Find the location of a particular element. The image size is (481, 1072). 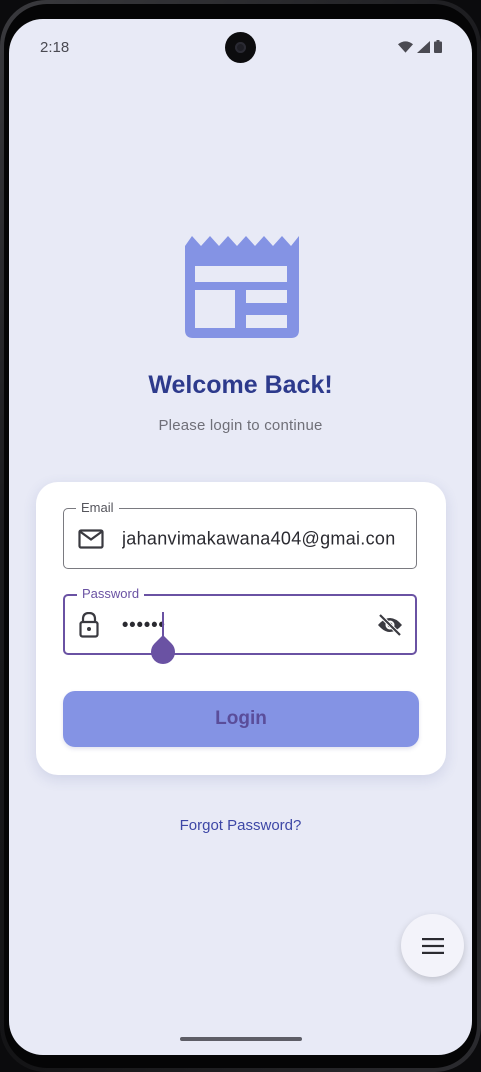

menu-fab is located at coordinates (432, 945).